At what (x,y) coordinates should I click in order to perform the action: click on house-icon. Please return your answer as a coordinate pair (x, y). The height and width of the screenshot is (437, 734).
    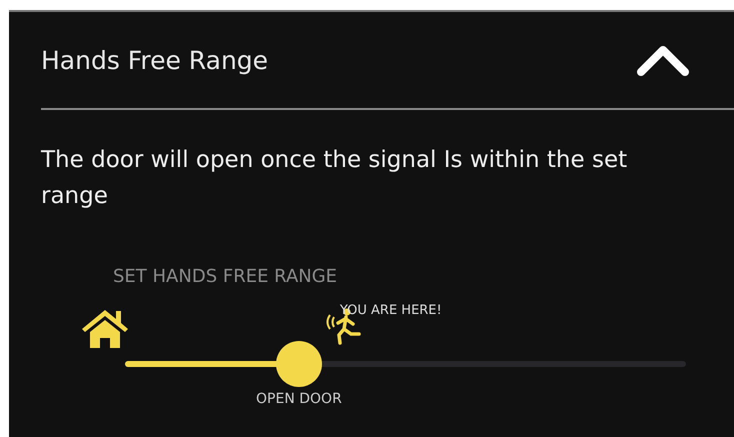
    Looking at the image, I should click on (105, 328).